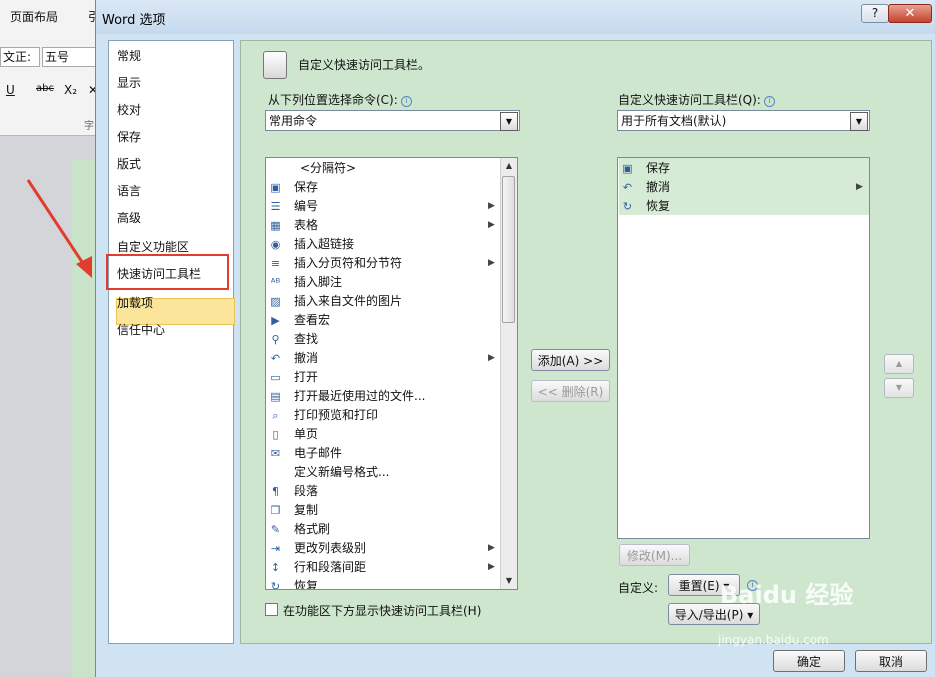 The image size is (935, 677). I want to click on nav-item-customize-ribbon: 自定义功能区, so click(153, 246).